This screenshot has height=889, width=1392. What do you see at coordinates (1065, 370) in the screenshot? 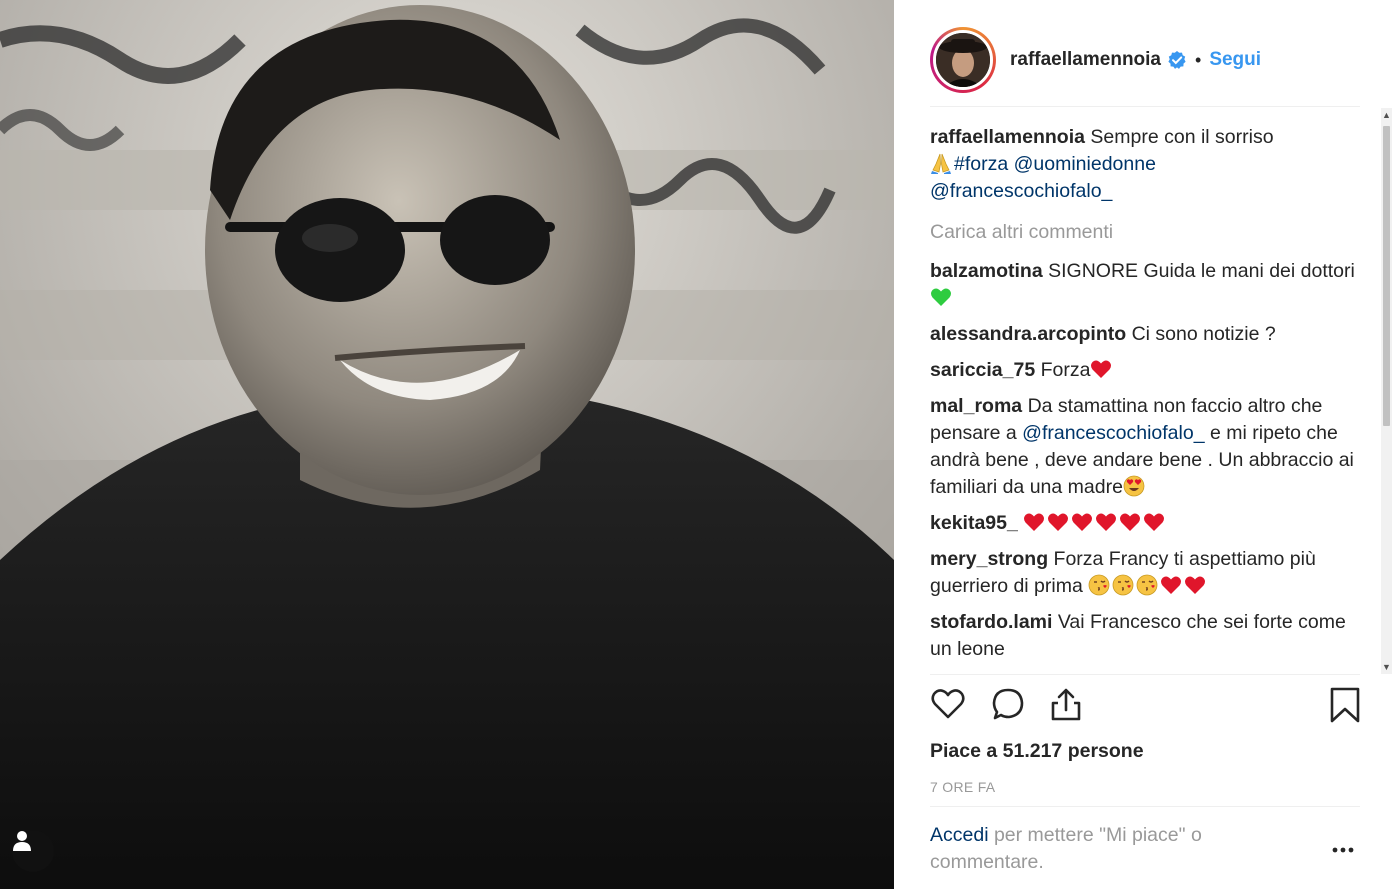
I see `comment-text: Forza` at bounding box center [1065, 370].